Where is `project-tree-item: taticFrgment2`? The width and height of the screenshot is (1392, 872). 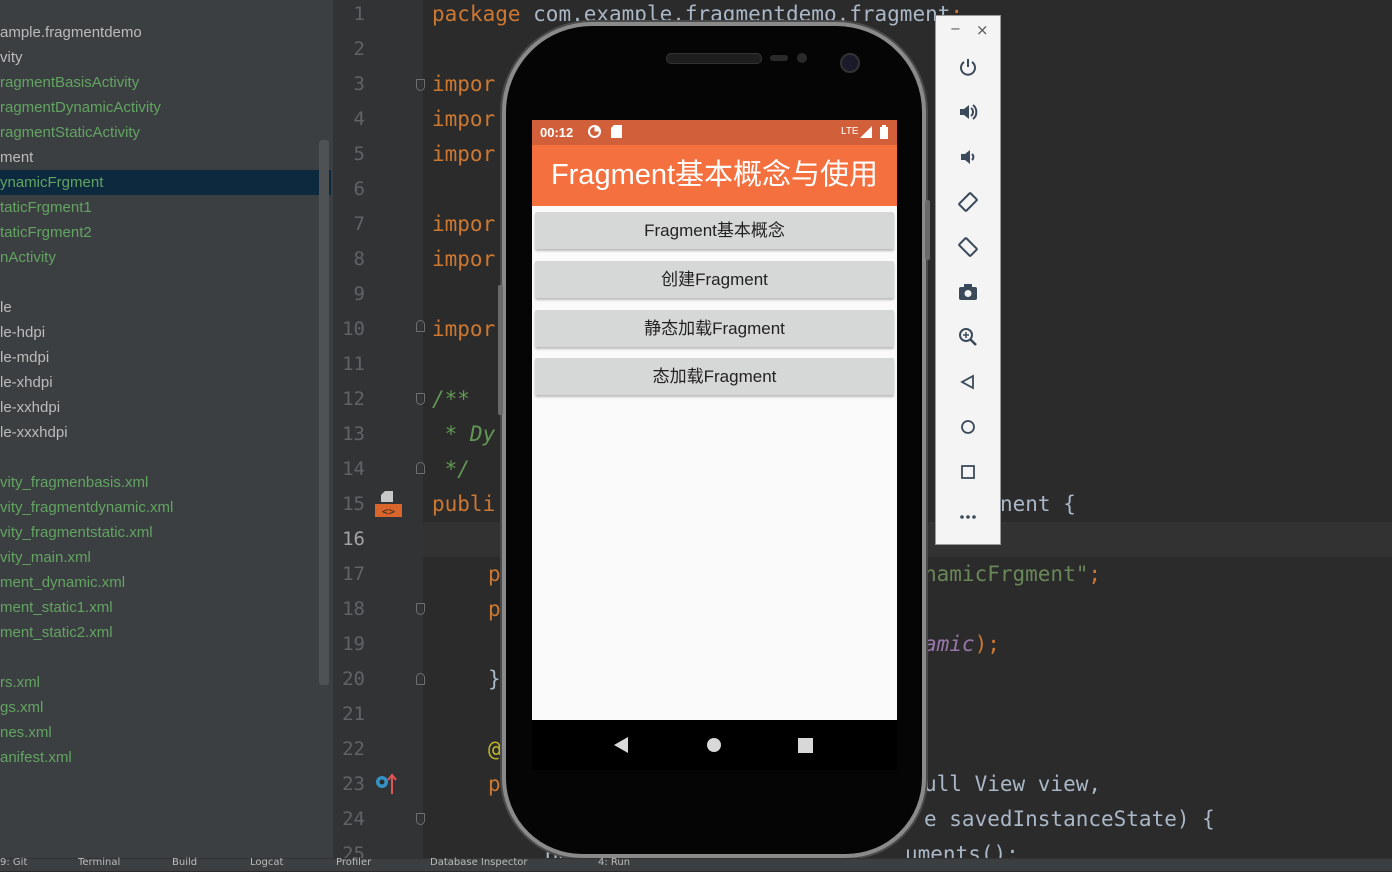
project-tree-item: taticFrgment2 is located at coordinates (46, 232).